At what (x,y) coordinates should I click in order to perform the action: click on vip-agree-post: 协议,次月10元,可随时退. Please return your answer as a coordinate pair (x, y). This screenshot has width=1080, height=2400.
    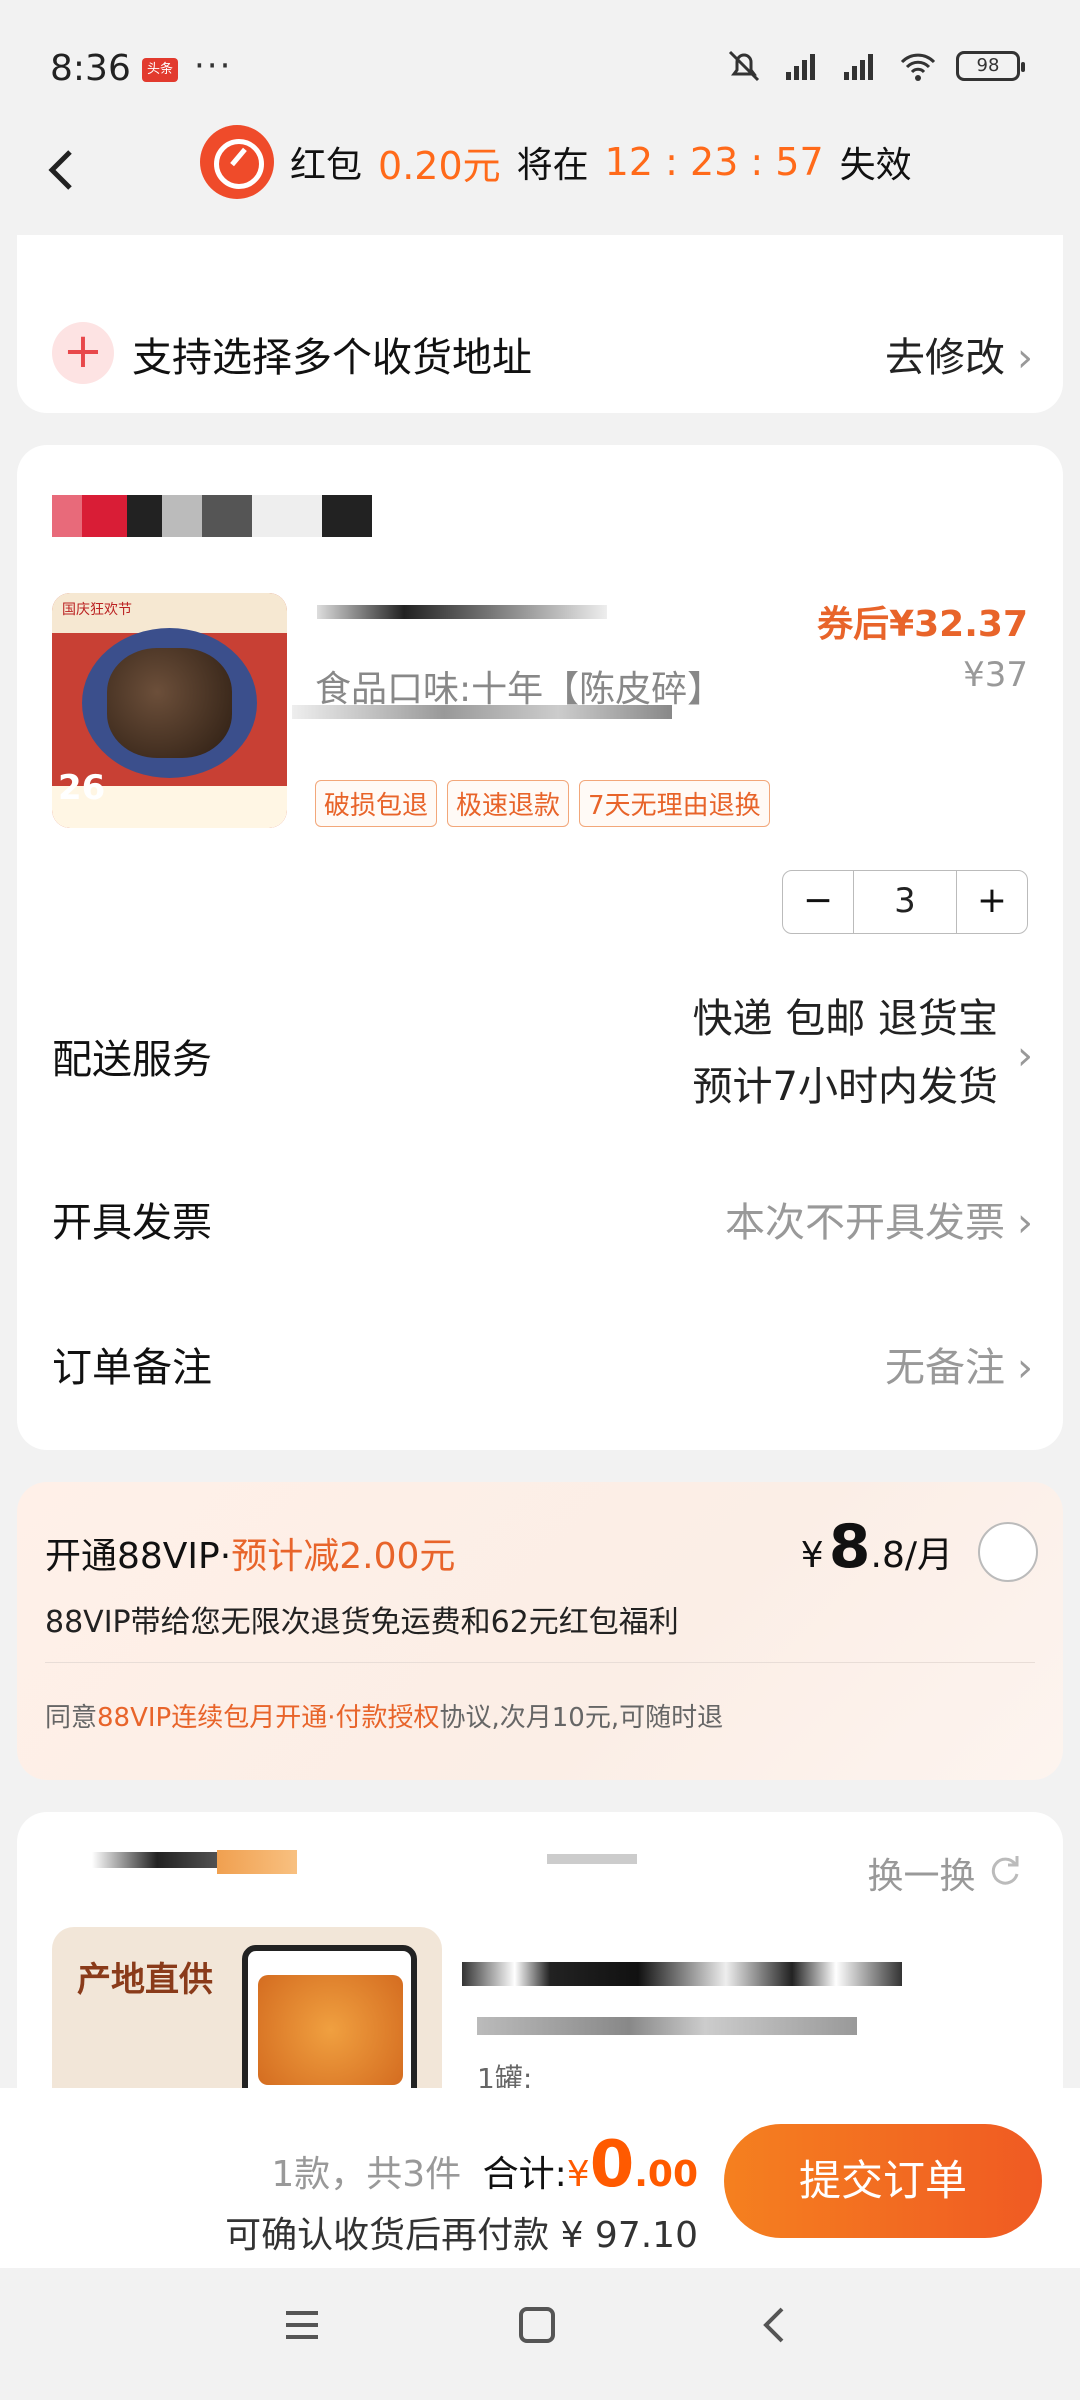
    Looking at the image, I should click on (581, 1718).